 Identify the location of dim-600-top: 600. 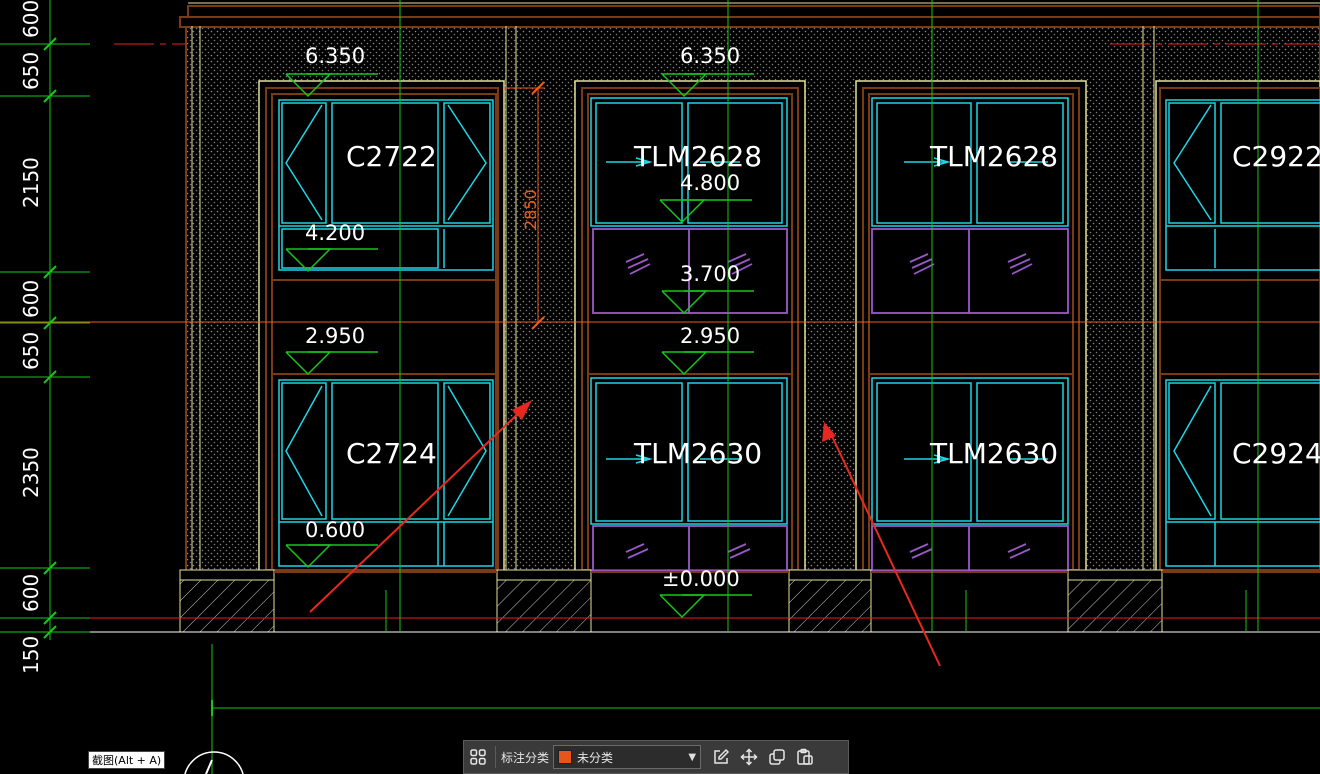
(31, 19).